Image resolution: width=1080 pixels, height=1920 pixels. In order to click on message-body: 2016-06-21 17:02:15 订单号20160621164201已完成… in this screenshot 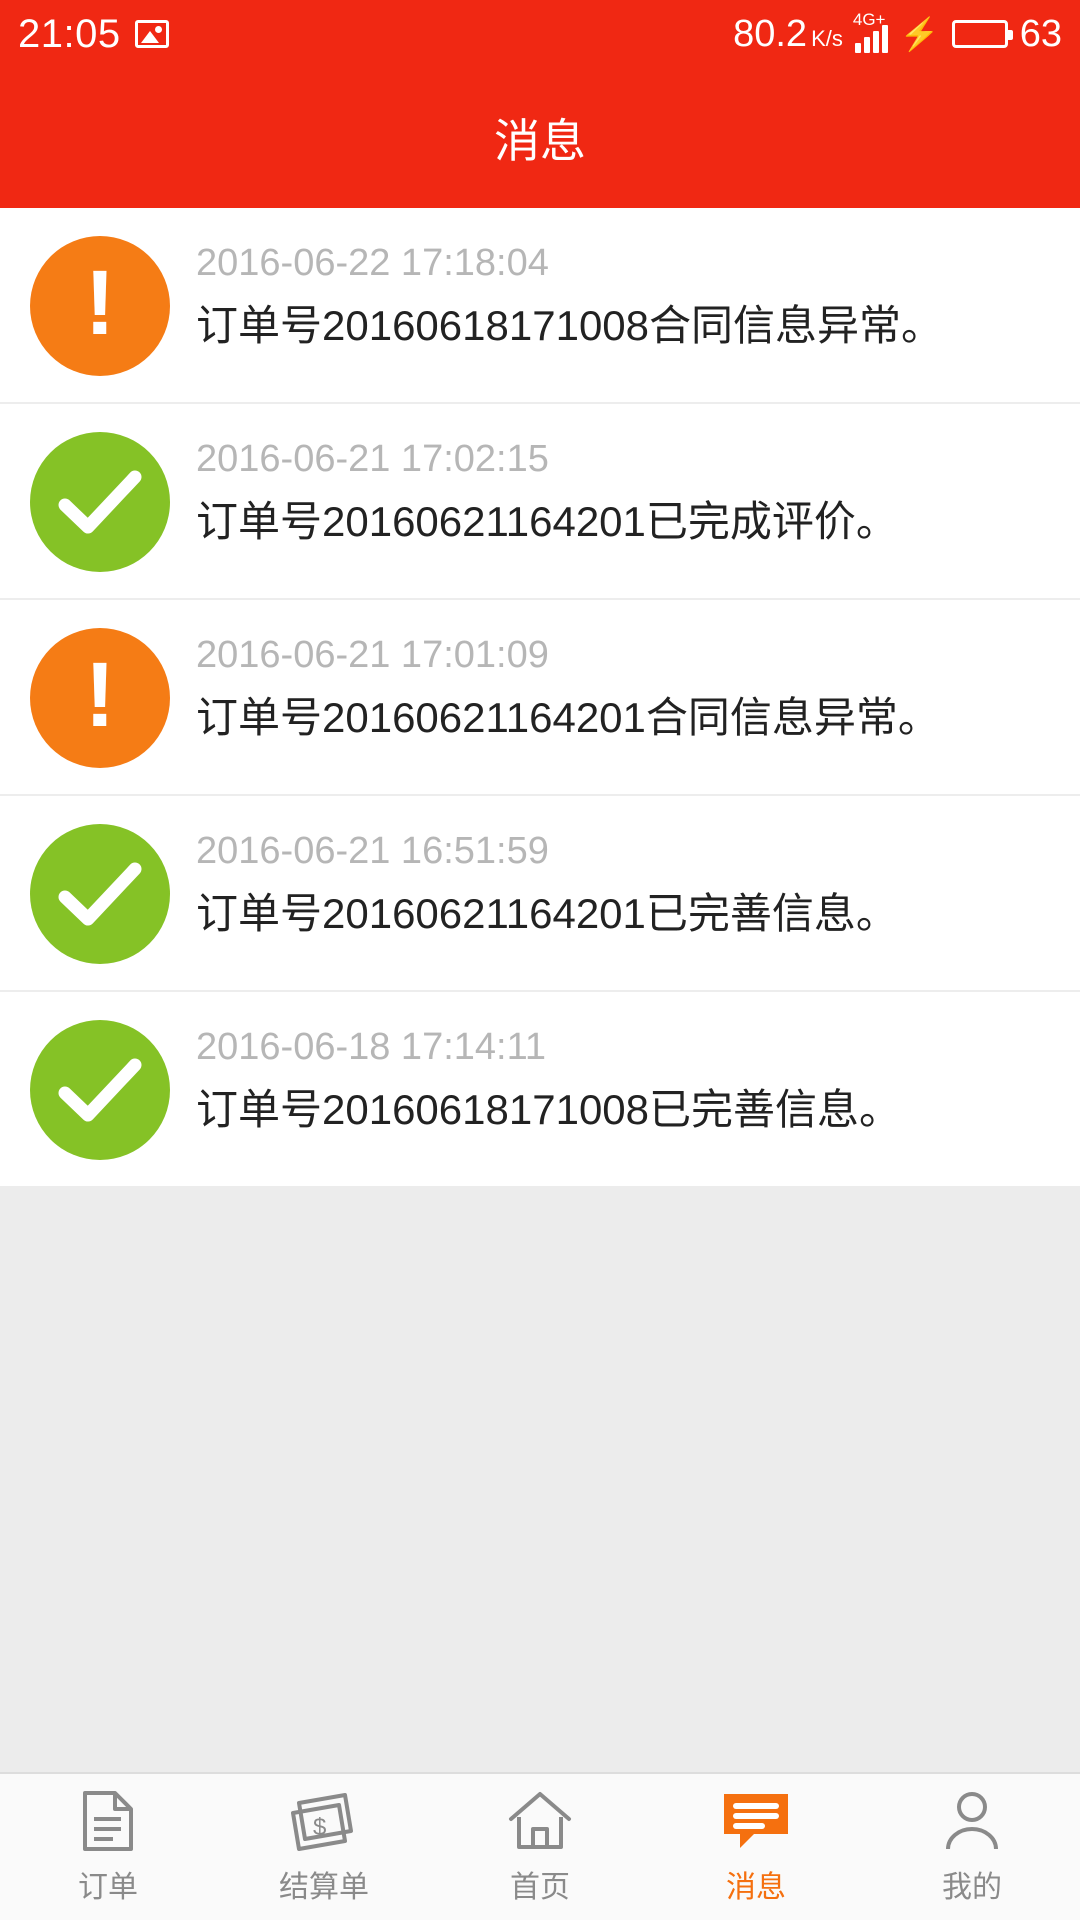, I will do `click(623, 491)`.